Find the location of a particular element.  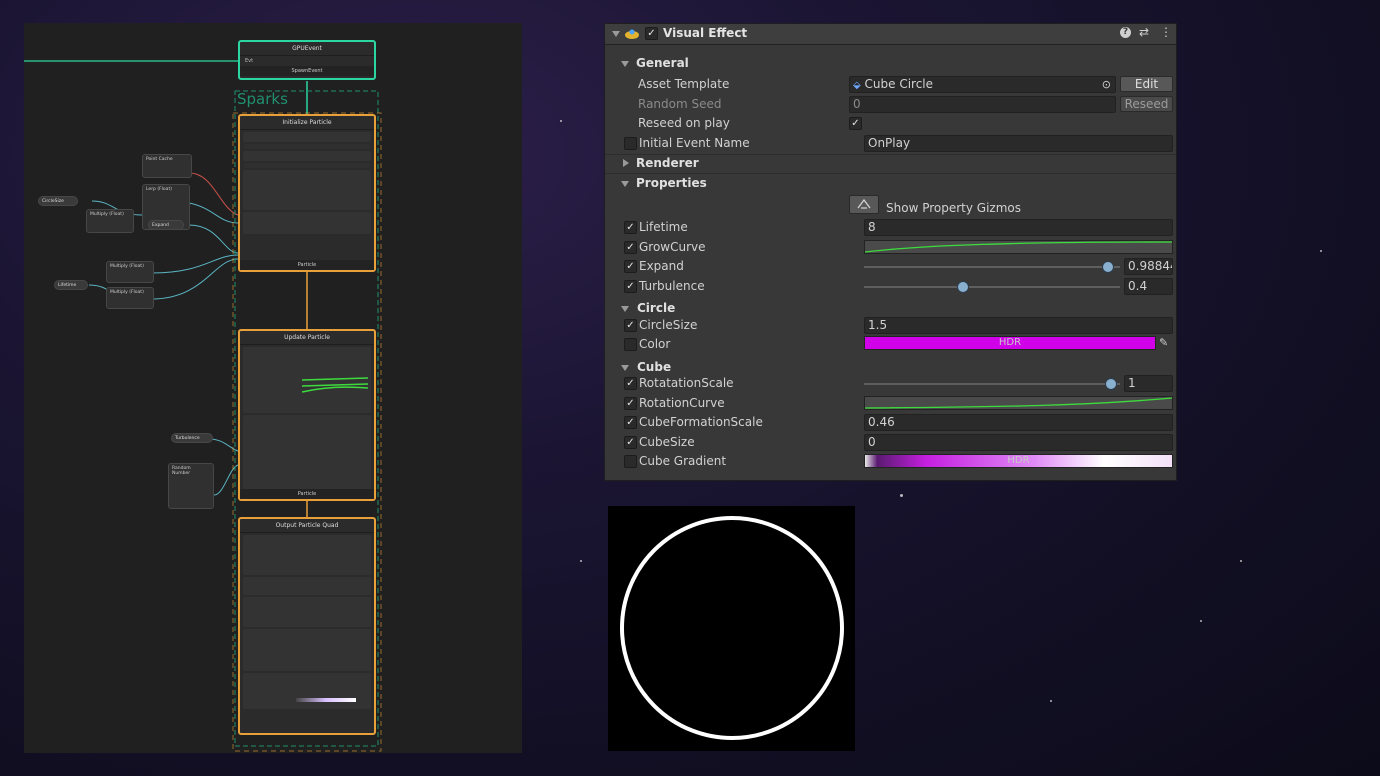

output-particle-quad-node: Output Particle Quad is located at coordinates (307, 626).